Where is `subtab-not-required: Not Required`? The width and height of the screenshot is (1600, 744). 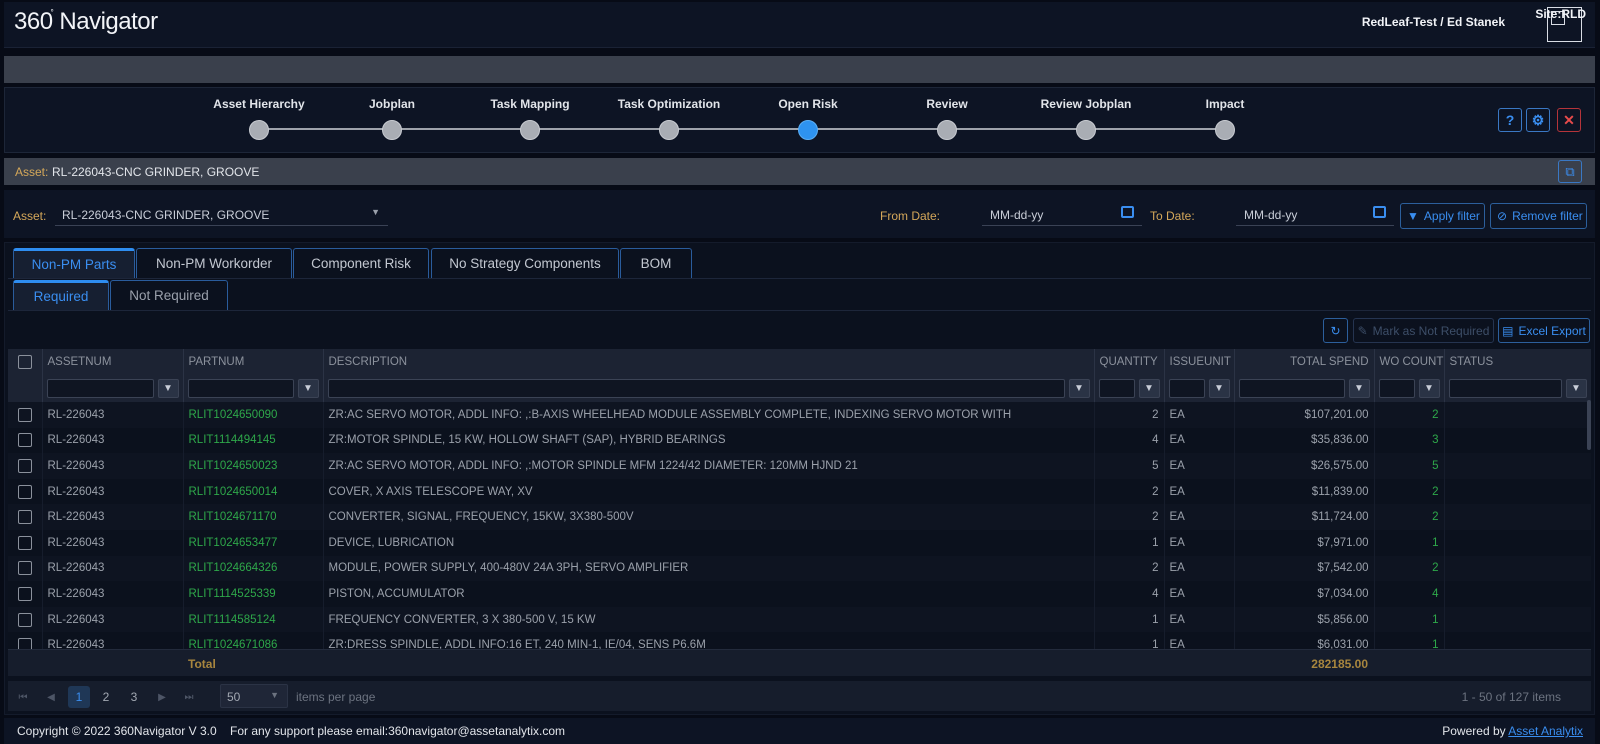 subtab-not-required: Not Required is located at coordinates (169, 295).